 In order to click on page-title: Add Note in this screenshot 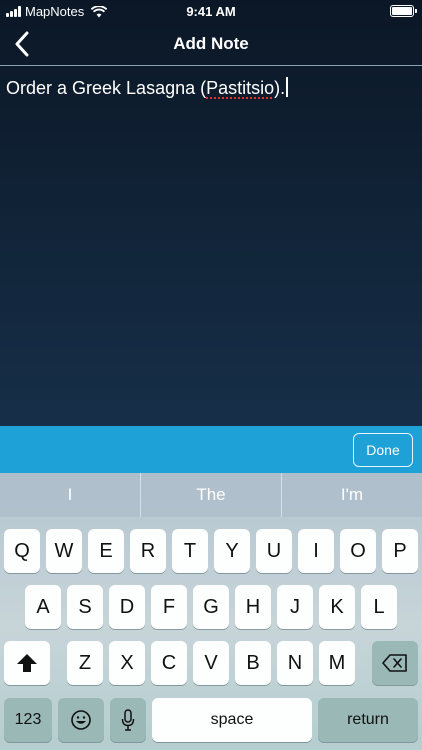, I will do `click(211, 43)`.